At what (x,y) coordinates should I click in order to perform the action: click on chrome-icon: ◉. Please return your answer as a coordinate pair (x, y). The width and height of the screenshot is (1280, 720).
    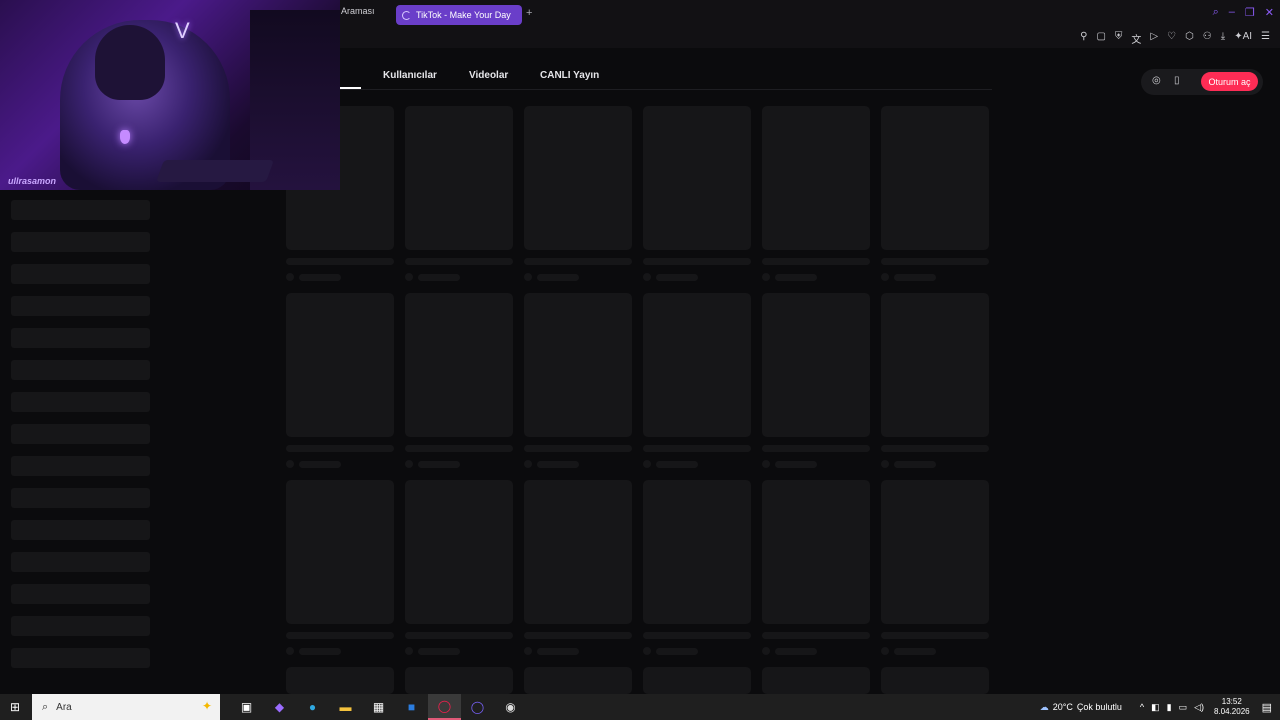
    Looking at the image, I should click on (510, 707).